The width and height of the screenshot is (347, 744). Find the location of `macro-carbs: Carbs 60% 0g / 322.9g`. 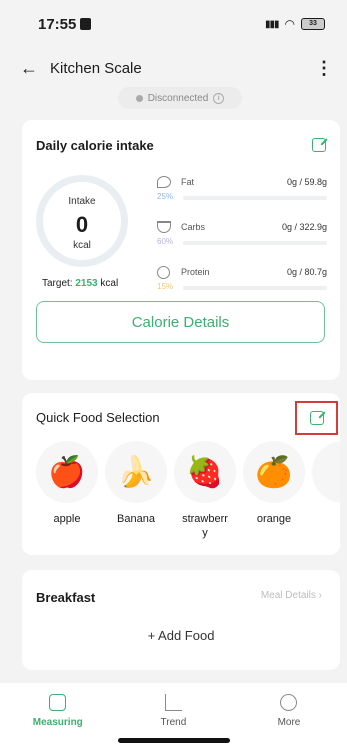

macro-carbs: Carbs 60% 0g / 322.9g is located at coordinates (241, 236).